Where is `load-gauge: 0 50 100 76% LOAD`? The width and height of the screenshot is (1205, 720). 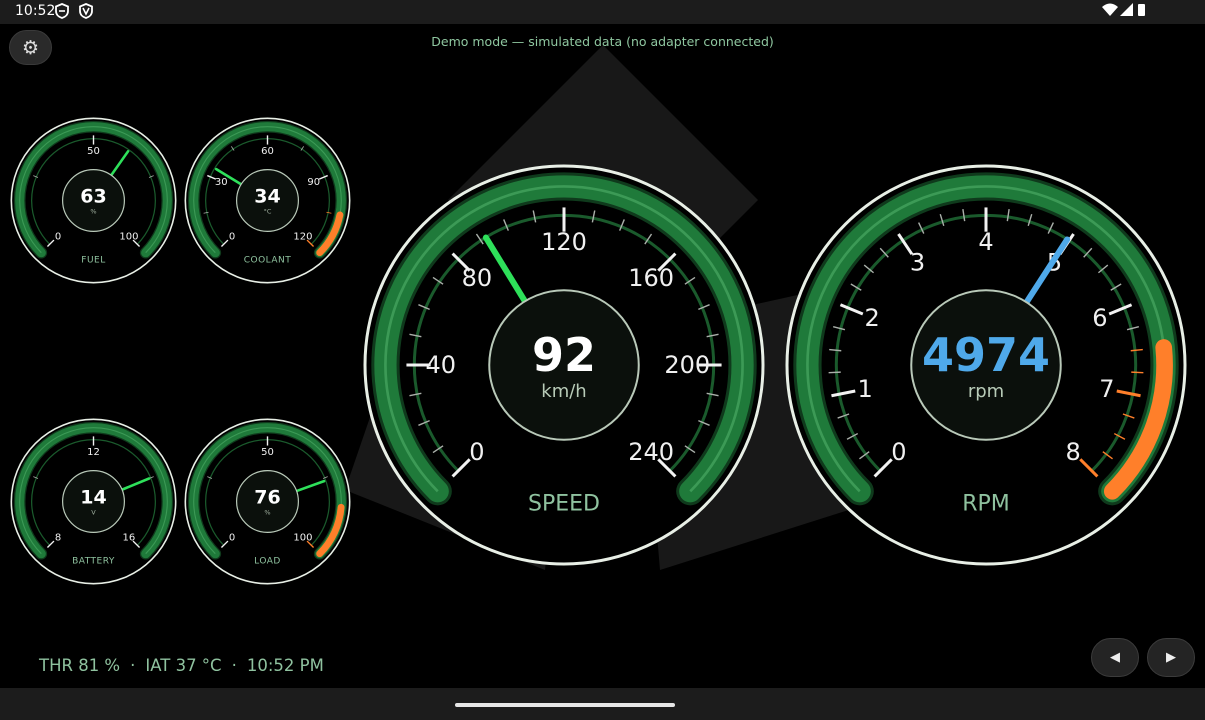
load-gauge: 0 50 100 76% LOAD is located at coordinates (267, 501).